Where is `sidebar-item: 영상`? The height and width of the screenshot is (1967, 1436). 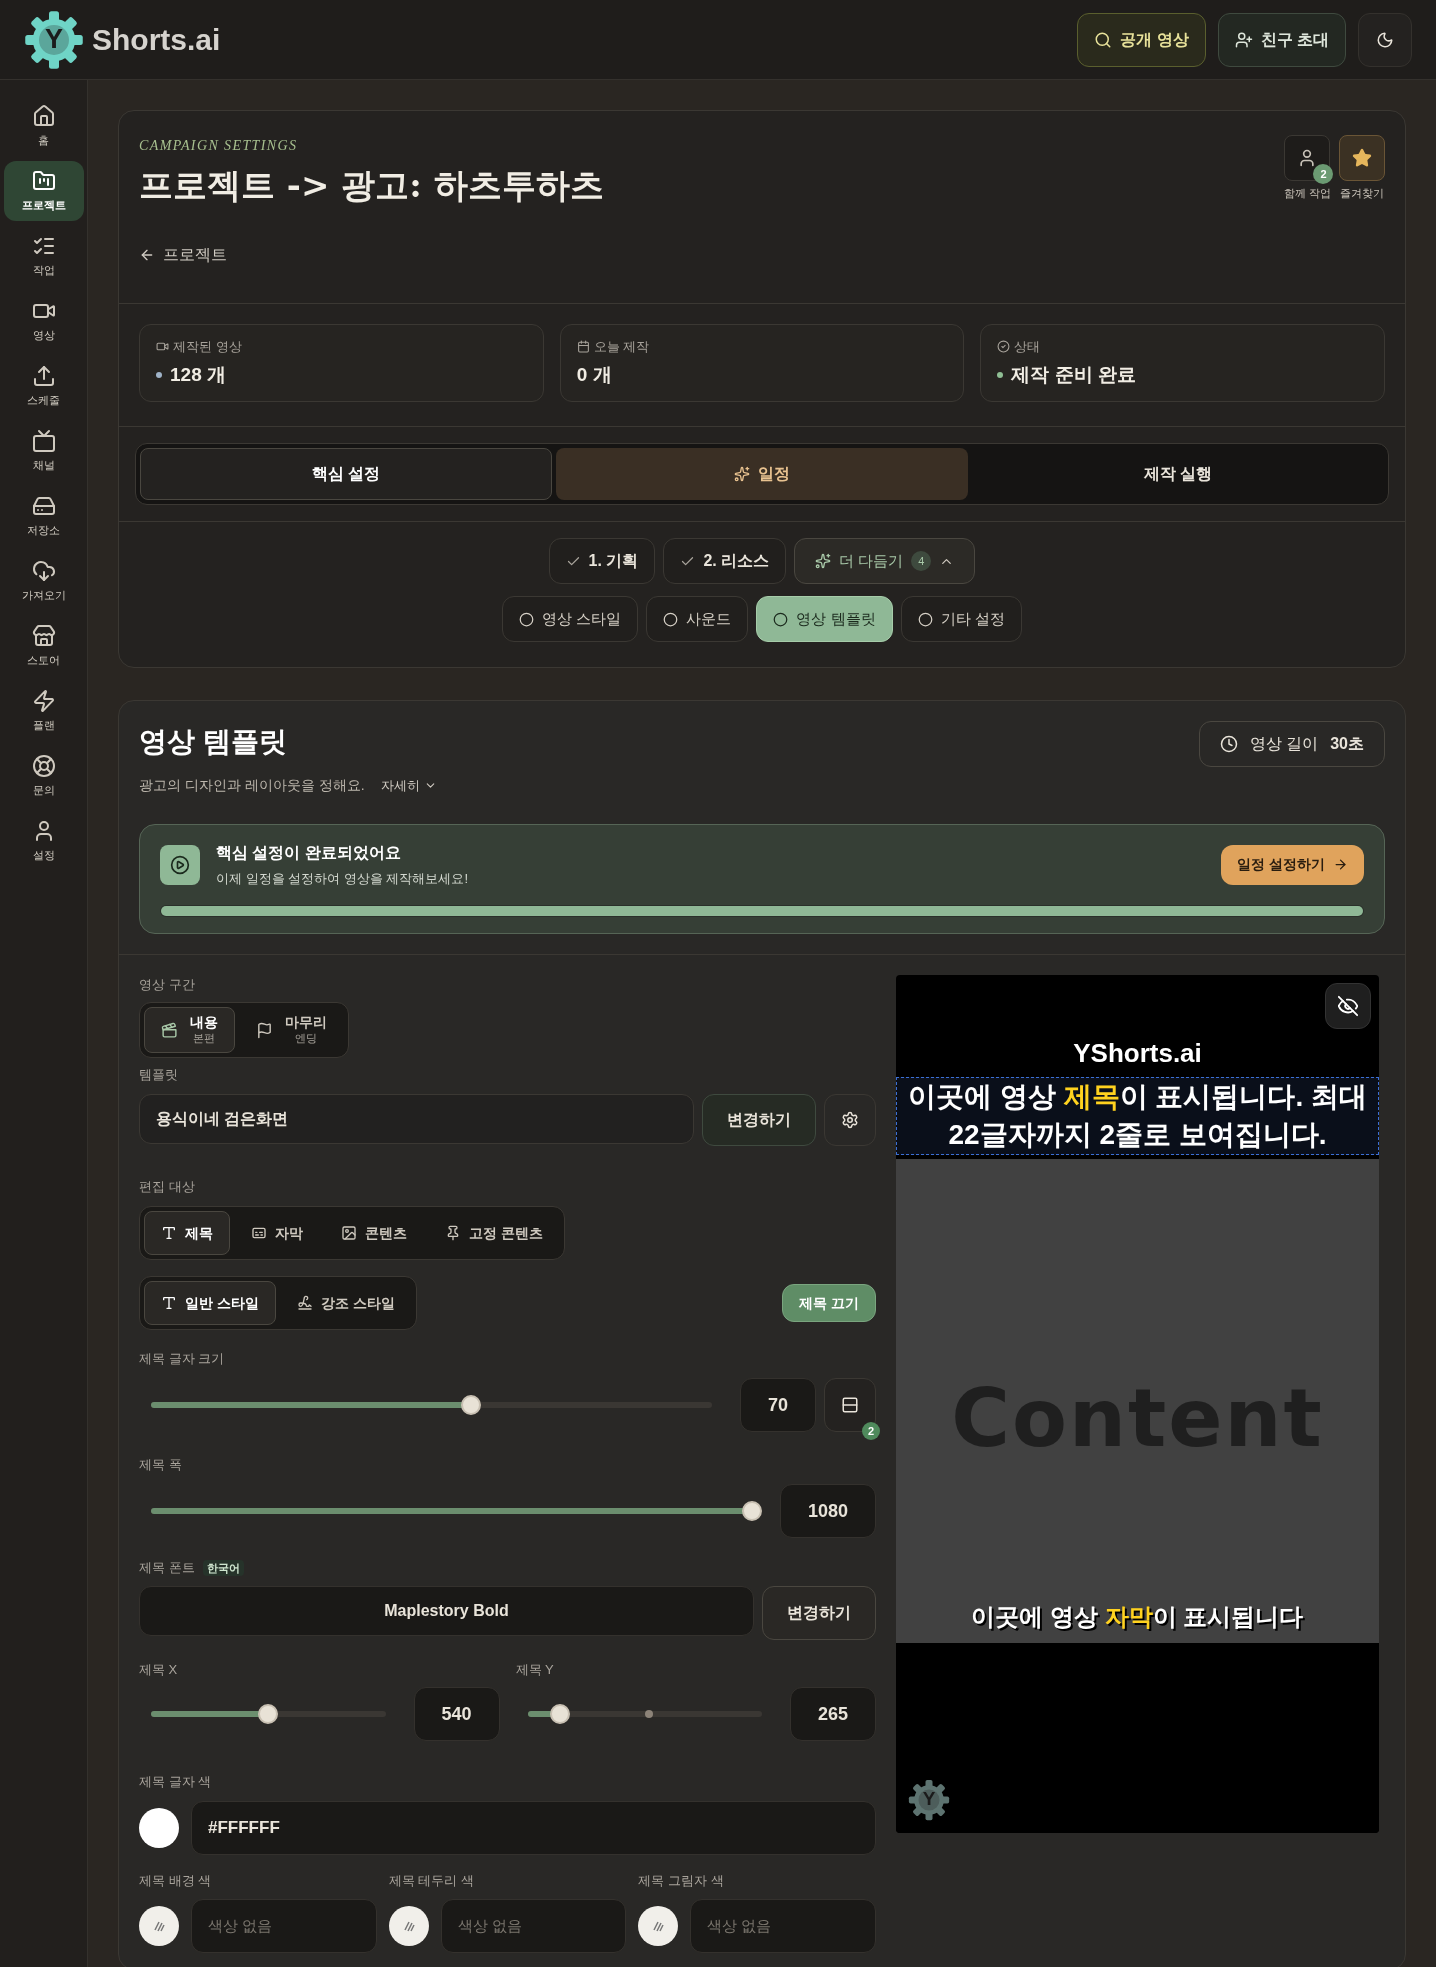
sidebar-item: 영상 is located at coordinates (43, 321).